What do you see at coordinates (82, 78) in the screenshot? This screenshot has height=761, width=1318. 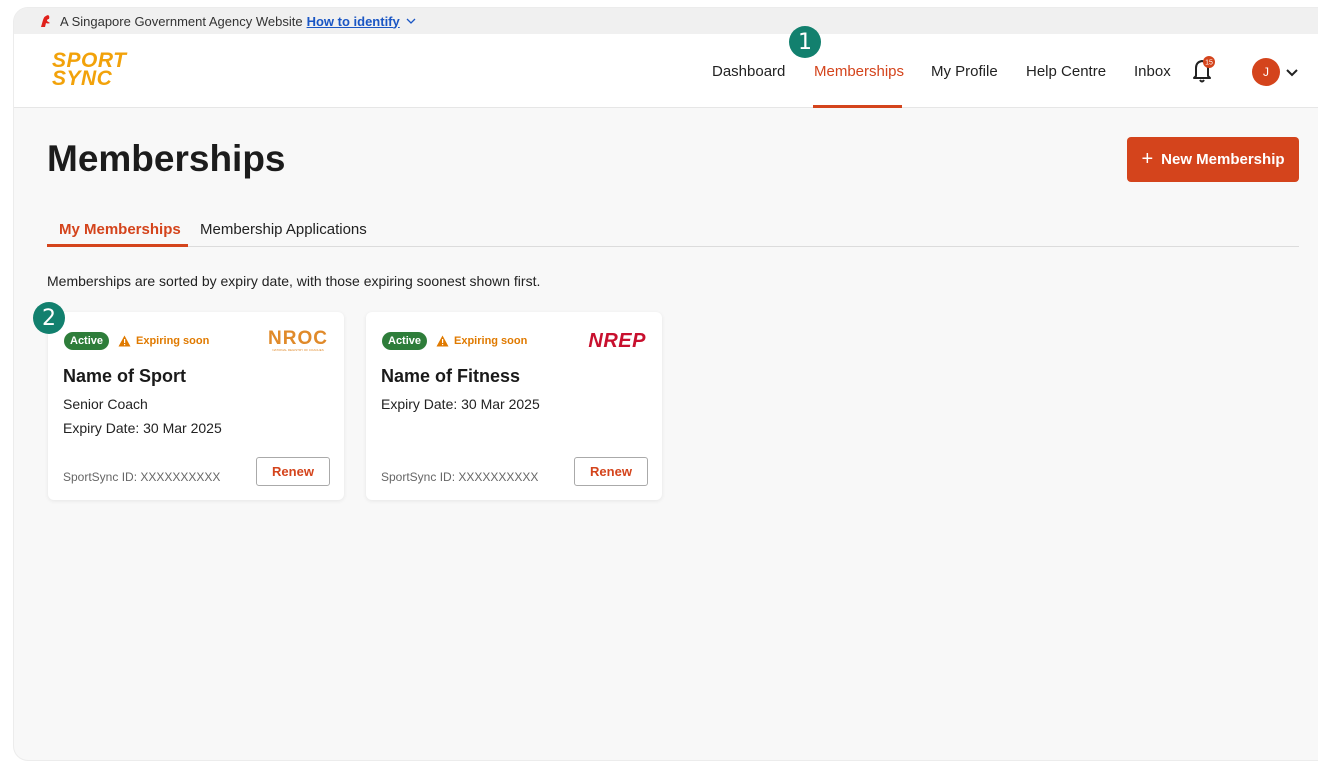 I see `logo-line-2: SYNC` at bounding box center [82, 78].